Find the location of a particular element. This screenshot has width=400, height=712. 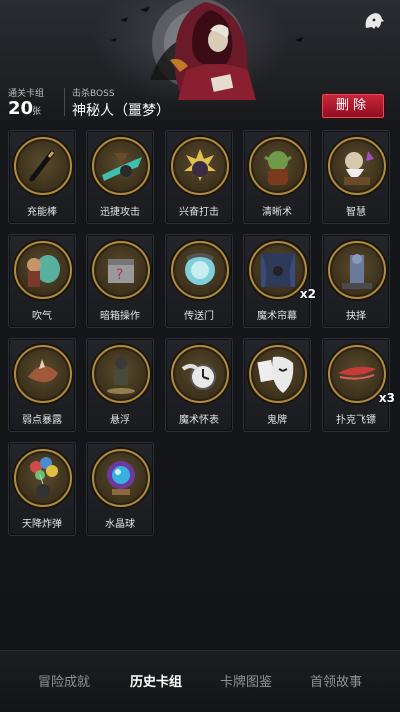

magic-curtain-icon is located at coordinates (278, 270).